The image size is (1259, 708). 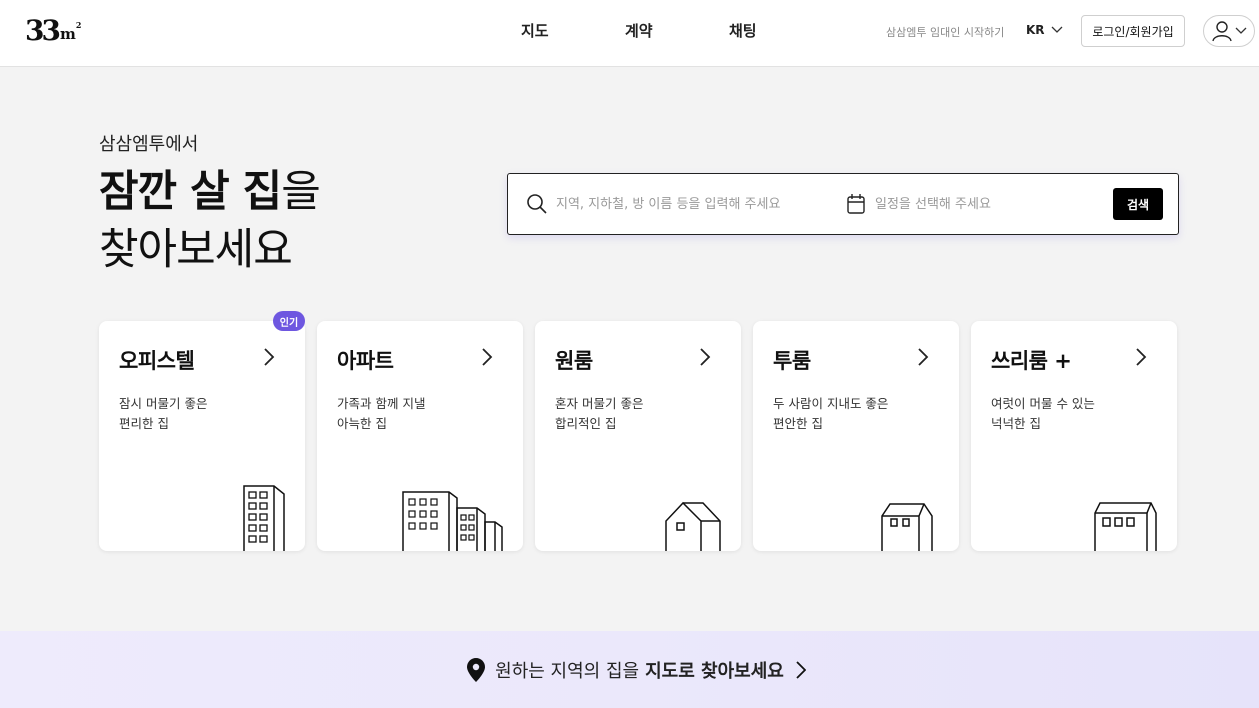 What do you see at coordinates (1133, 31) in the screenshot?
I see `login-signup-button: 로그인/회원가입` at bounding box center [1133, 31].